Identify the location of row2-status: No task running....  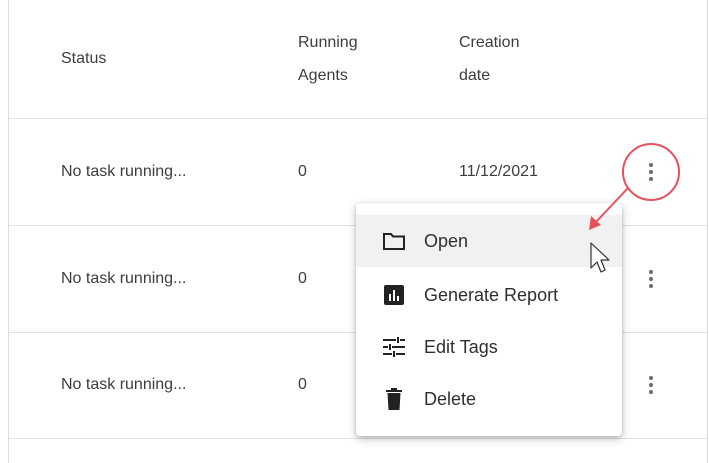
(124, 278).